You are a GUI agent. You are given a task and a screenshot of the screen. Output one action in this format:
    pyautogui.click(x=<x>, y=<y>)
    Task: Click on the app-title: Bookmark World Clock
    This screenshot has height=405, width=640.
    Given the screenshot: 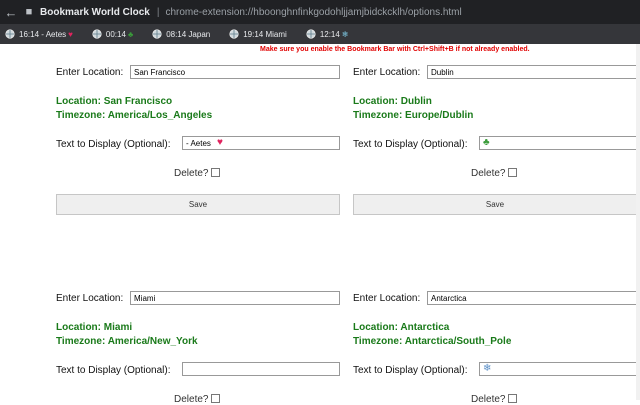 What is the action you would take?
    pyautogui.click(x=95, y=12)
    